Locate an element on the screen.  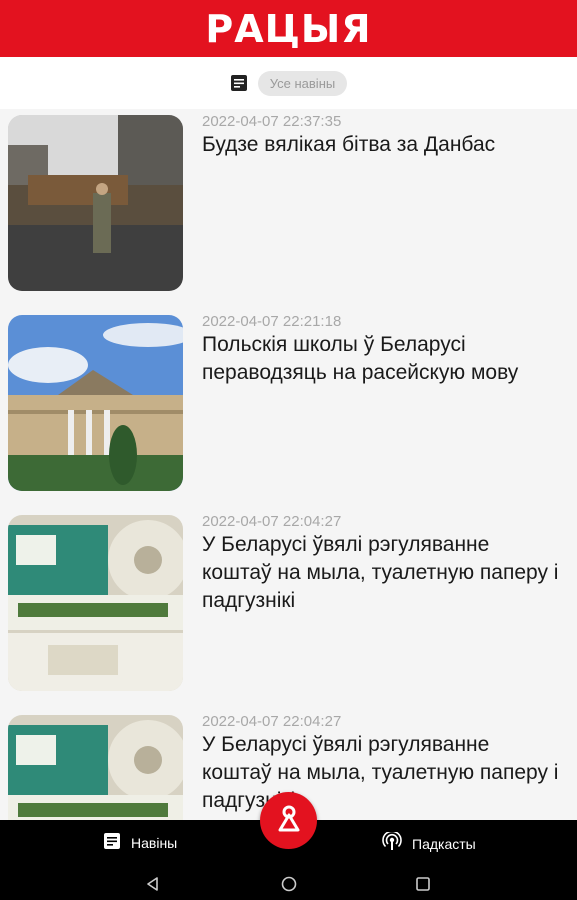
tab-news-label: Навіны is located at coordinates (154, 842).